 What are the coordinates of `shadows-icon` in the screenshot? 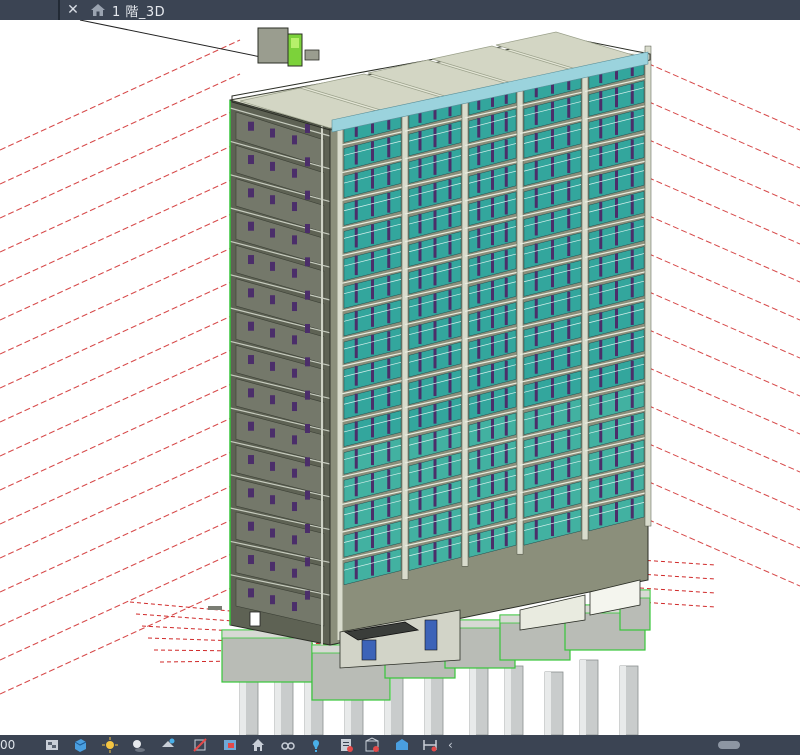 It's located at (138, 745).